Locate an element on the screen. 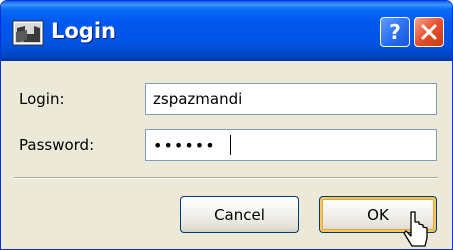 This screenshot has width=453, height=250. close-button is located at coordinates (429, 32).